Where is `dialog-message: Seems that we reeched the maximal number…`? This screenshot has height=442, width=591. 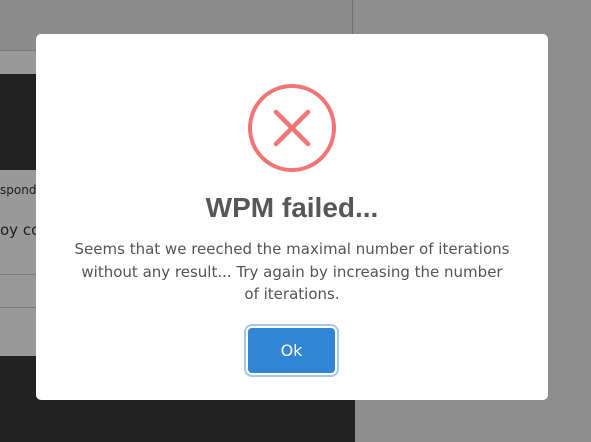 dialog-message: Seems that we reeched the maximal number… is located at coordinates (292, 271).